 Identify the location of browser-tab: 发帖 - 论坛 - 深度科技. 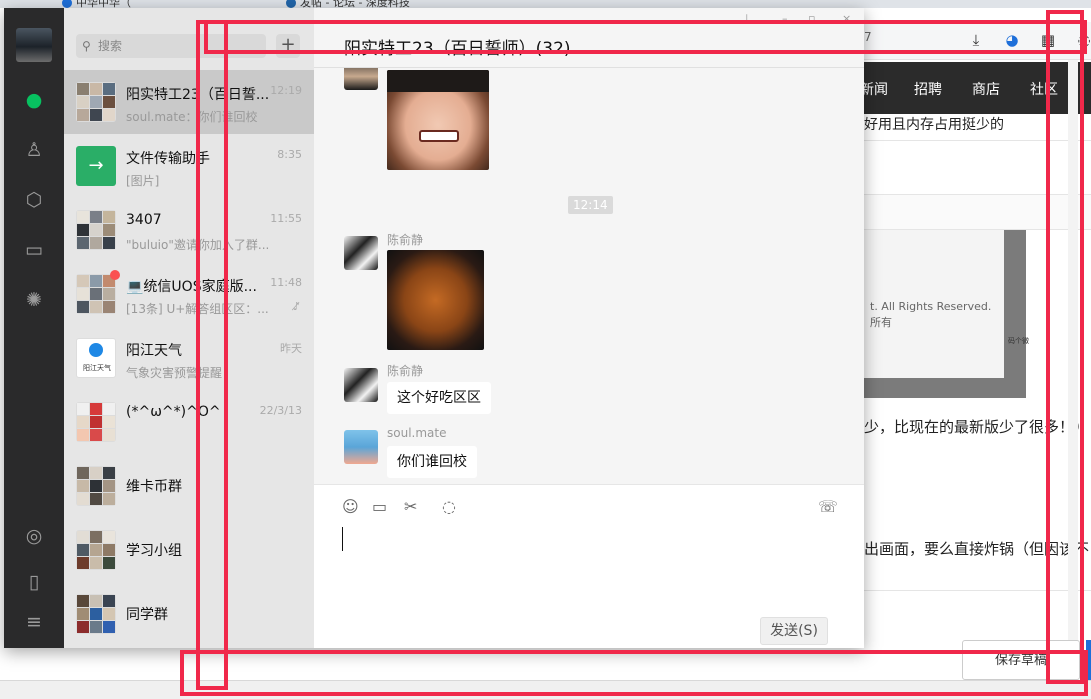
(386, 4).